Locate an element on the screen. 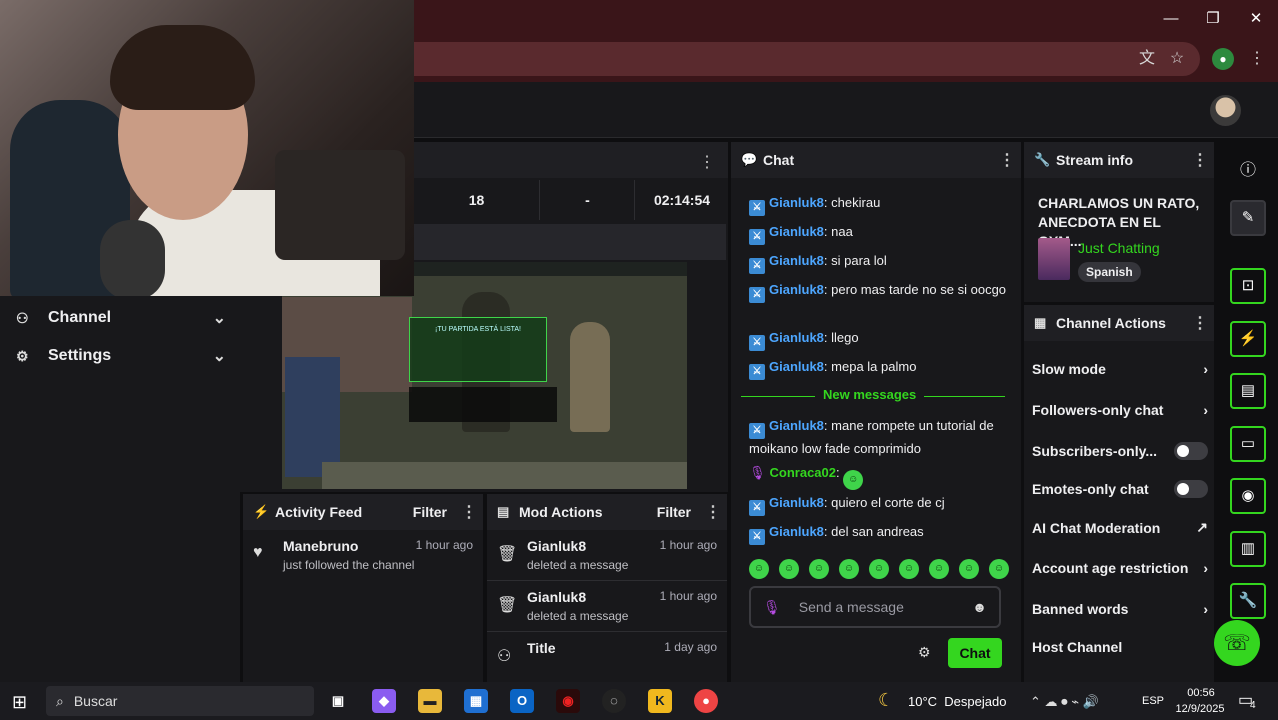  lightning-icon: ⚡ is located at coordinates (1248, 339).